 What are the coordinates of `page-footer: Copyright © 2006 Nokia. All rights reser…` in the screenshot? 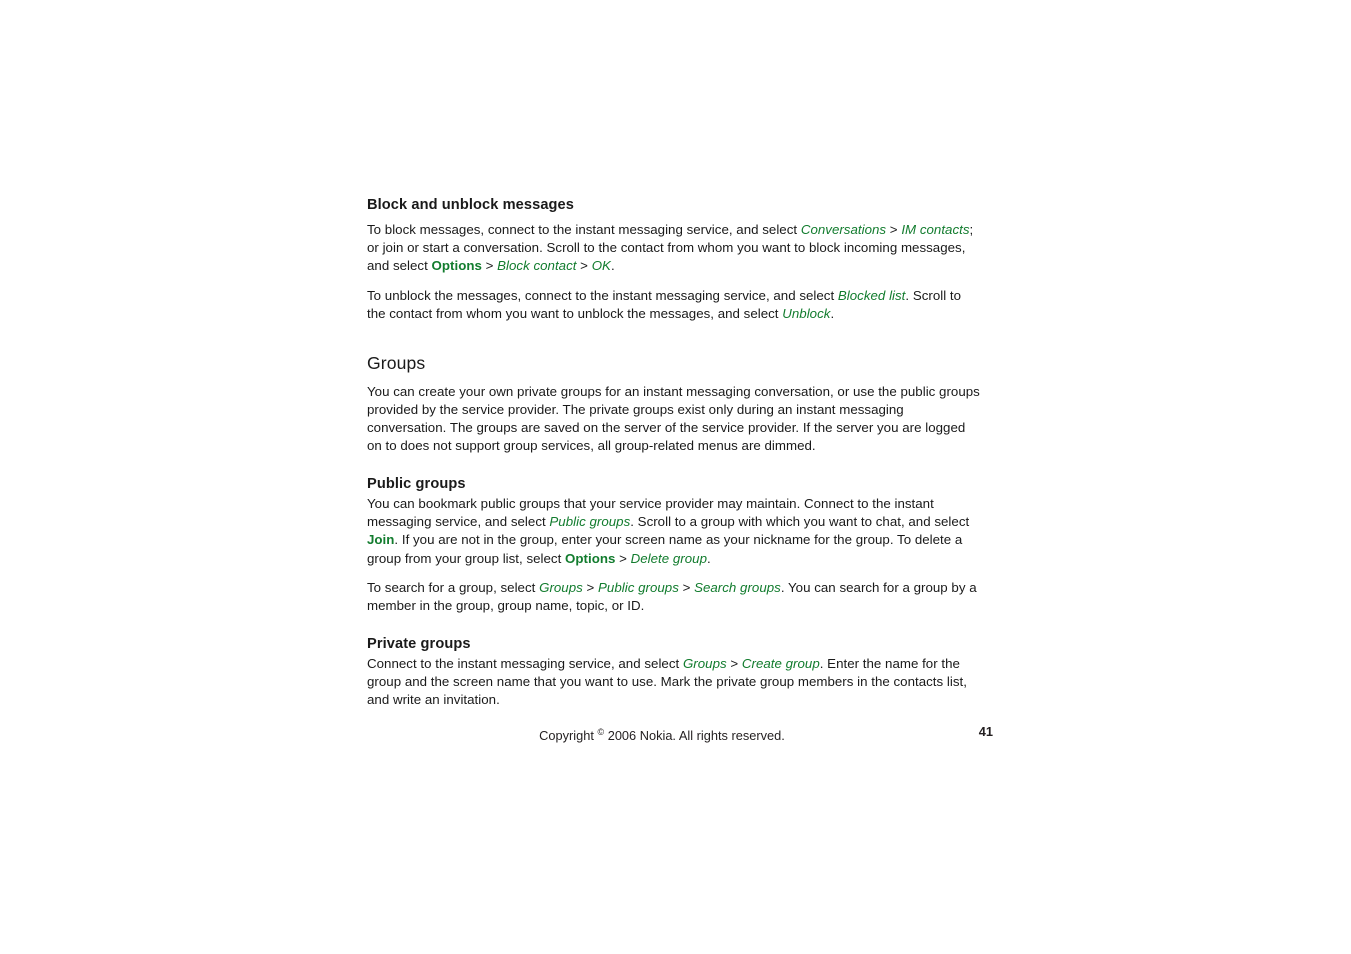 It's located at (680, 733).